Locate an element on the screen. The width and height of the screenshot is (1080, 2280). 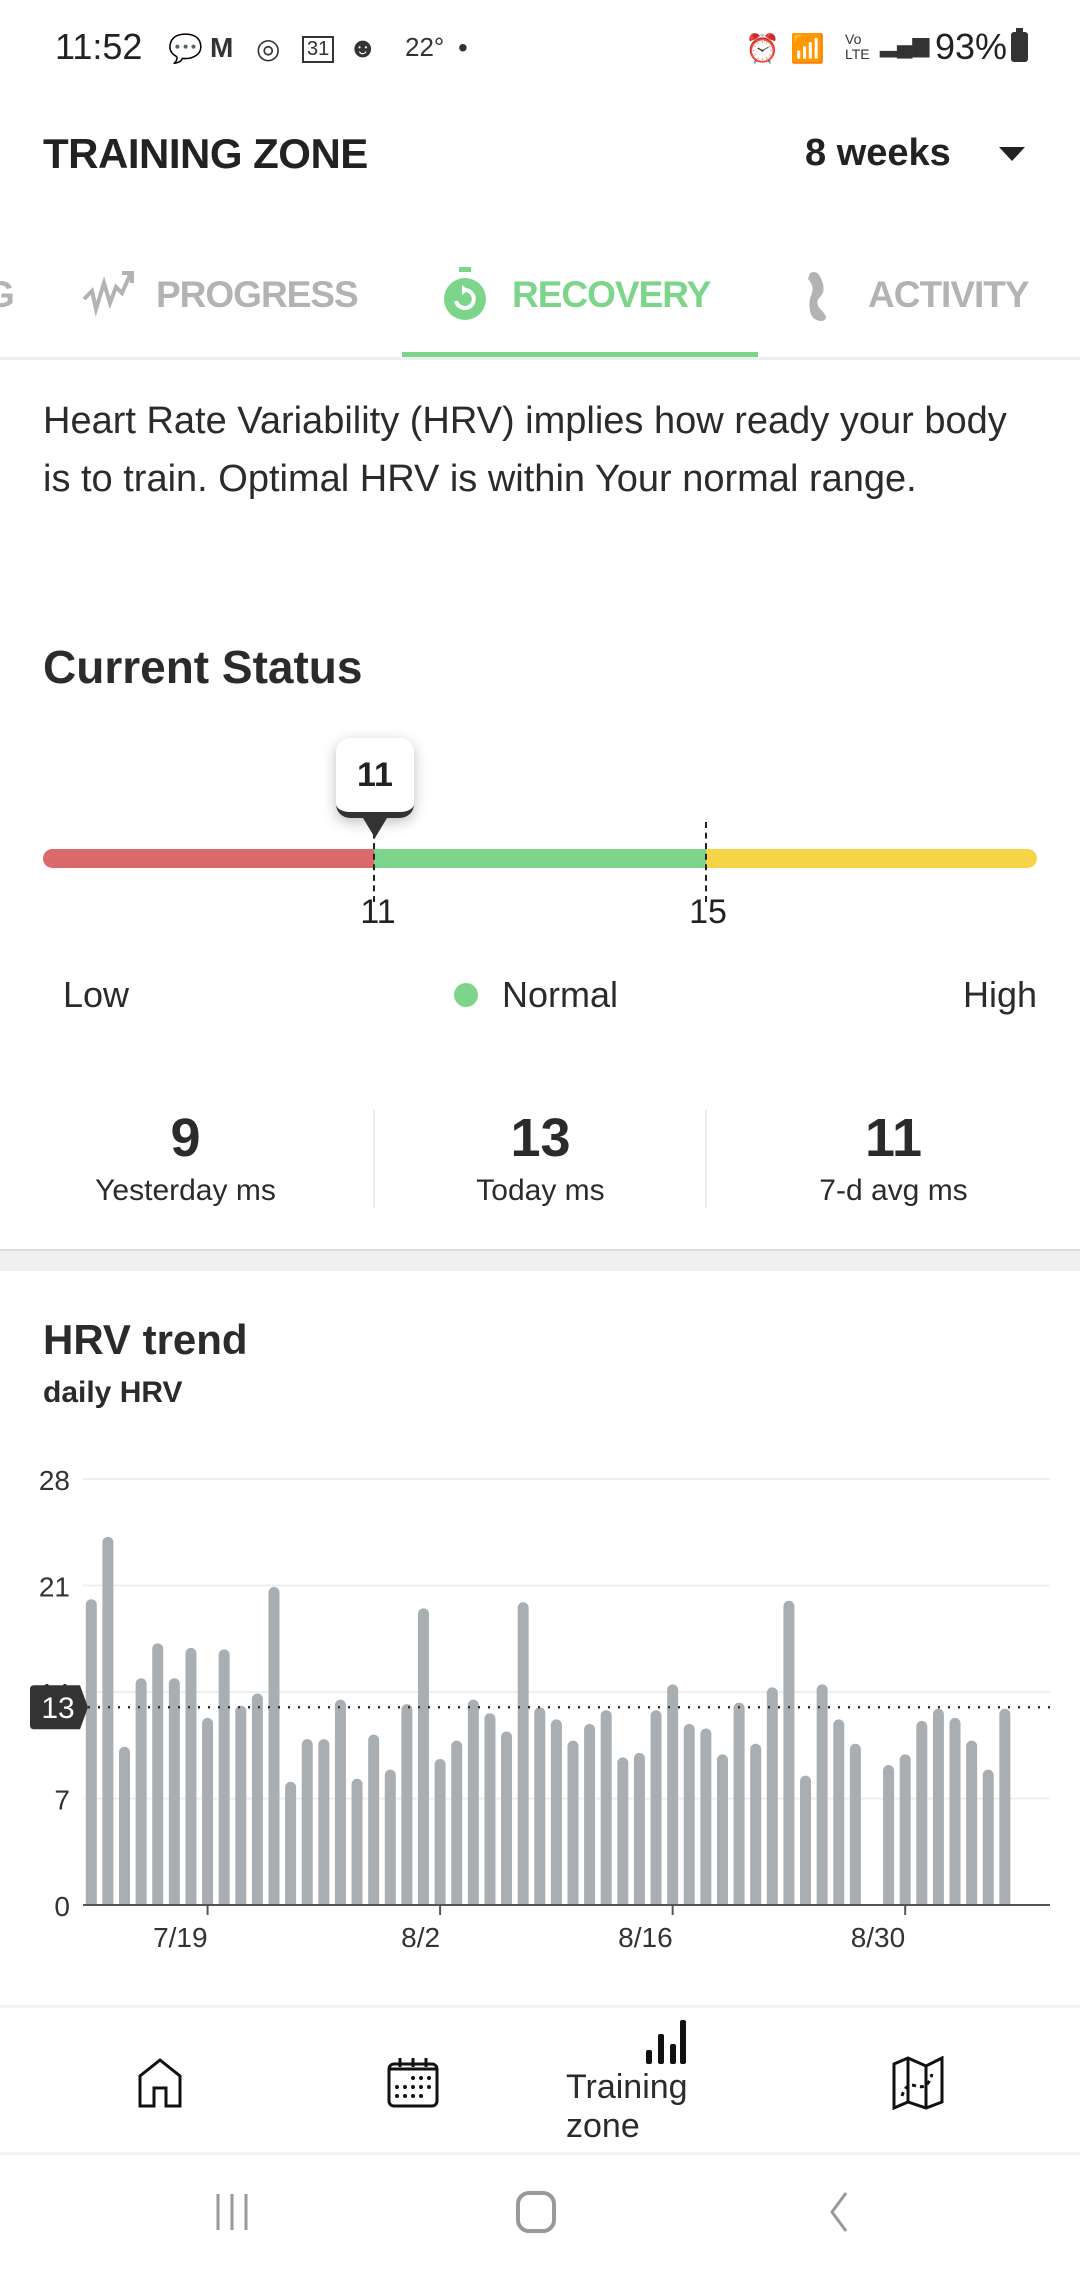
y-tick-label: 7 is located at coordinates (62, 1800).